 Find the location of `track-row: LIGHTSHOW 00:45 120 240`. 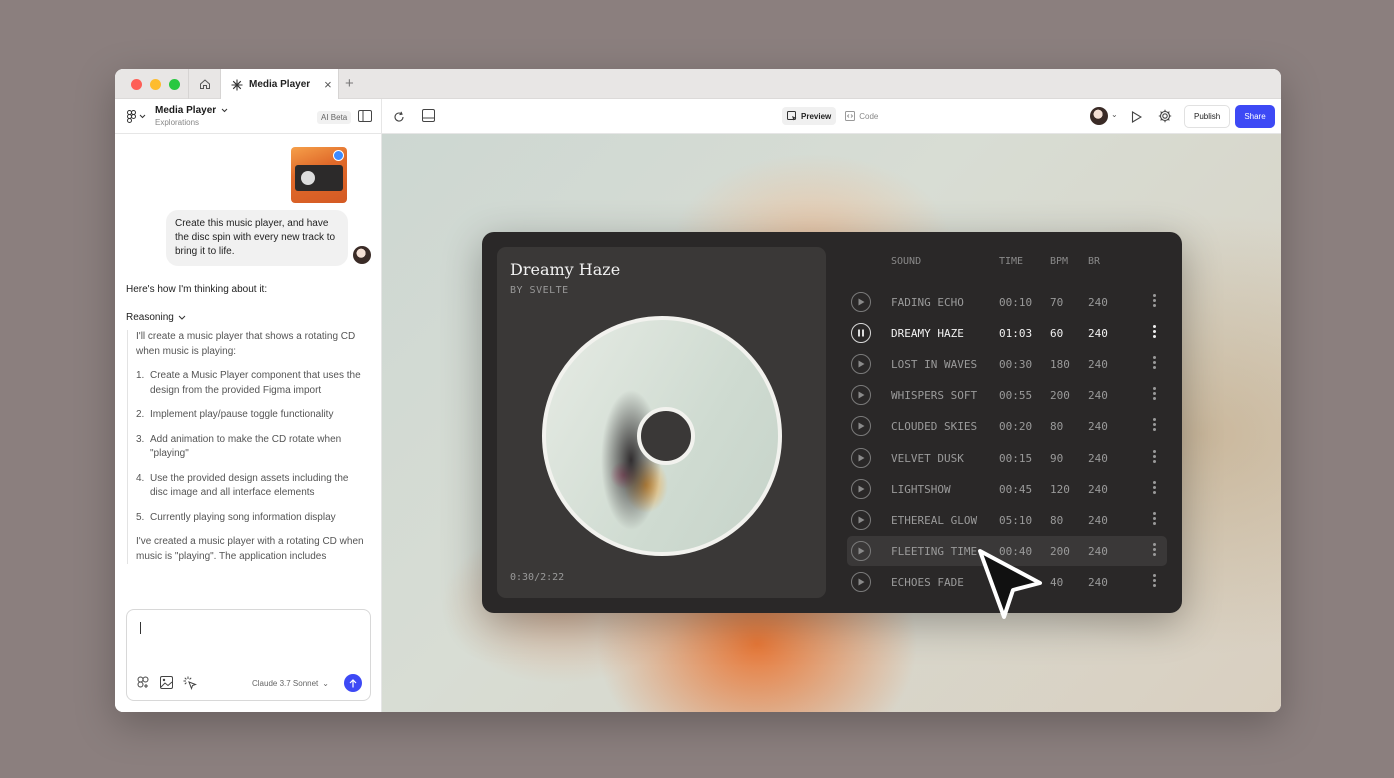

track-row: LIGHTSHOW 00:45 120 240 is located at coordinates (1007, 489).